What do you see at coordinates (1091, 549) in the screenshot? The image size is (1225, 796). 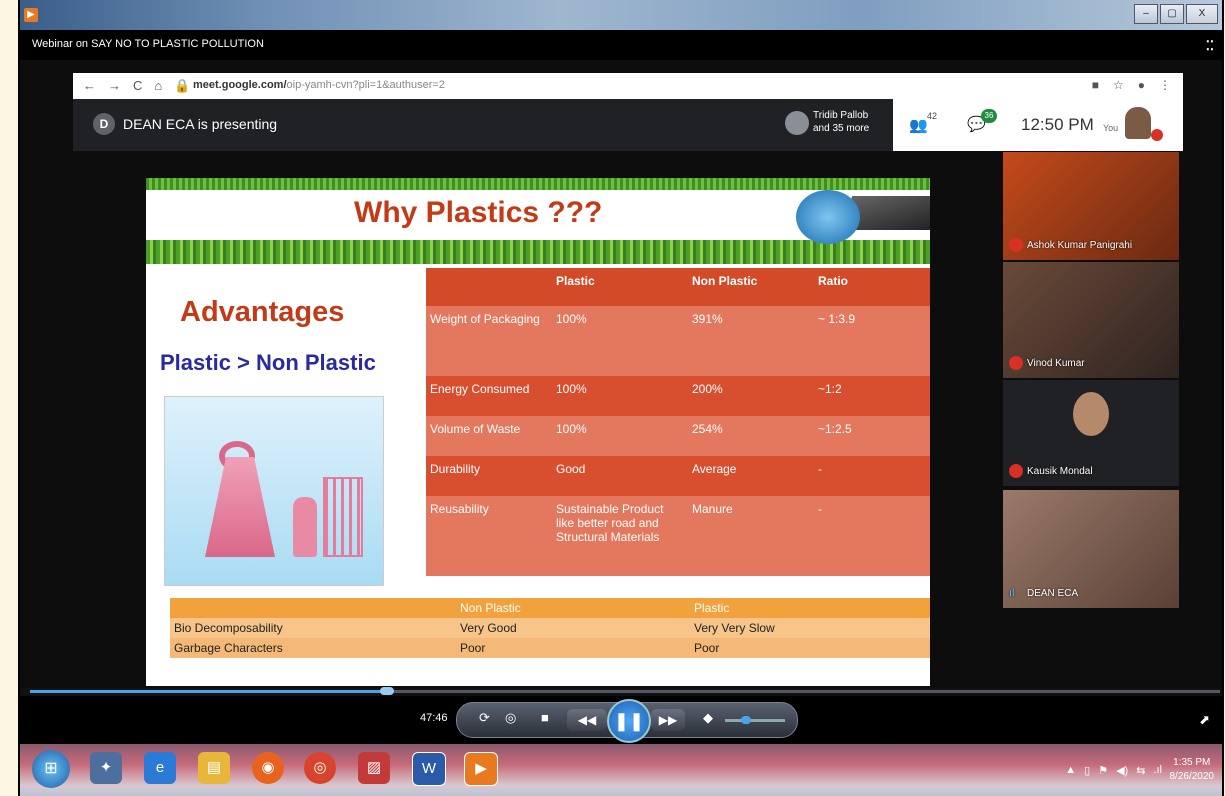 I see `participant-tile: ıl DEAN ECA` at bounding box center [1091, 549].